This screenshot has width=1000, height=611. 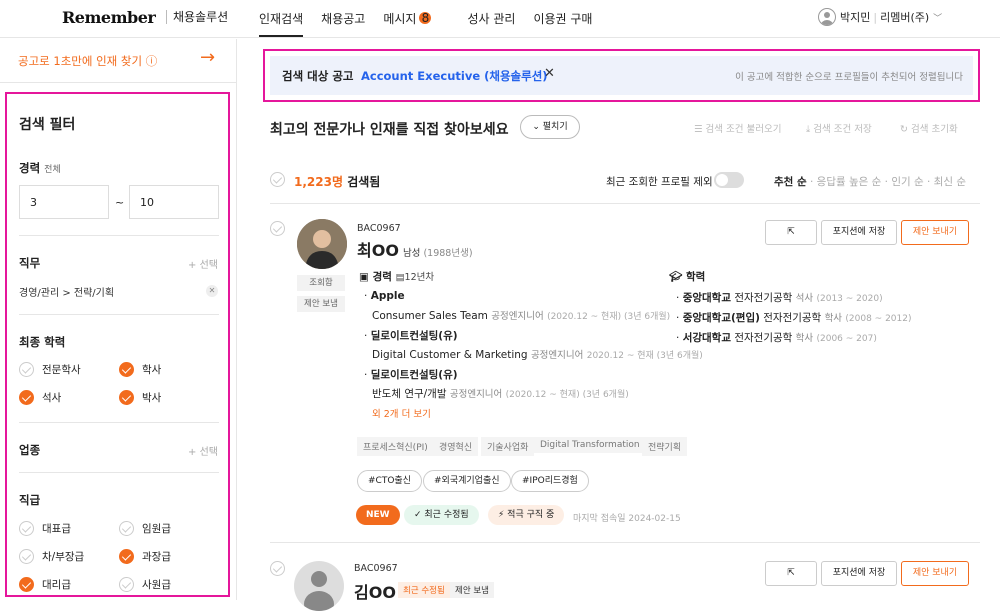 What do you see at coordinates (880, 17) in the screenshot?
I see `user-menu: 박지민 | 리멤버(주) ﹀` at bounding box center [880, 17].